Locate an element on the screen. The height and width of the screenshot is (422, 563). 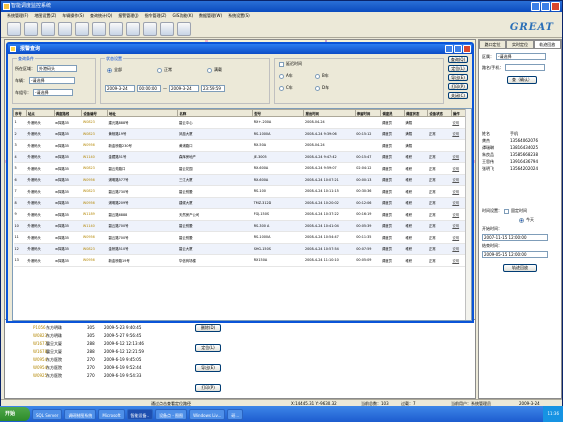
menu-query: 查询统计(Q) is located at coordinates (101, 16).